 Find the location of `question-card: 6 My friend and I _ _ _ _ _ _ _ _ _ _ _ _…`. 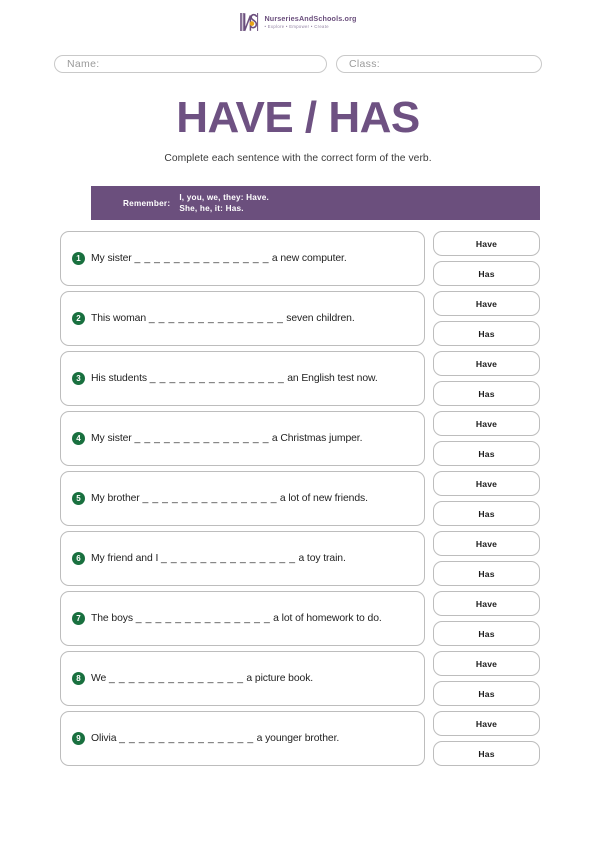

question-card: 6 My friend and I _ _ _ _ _ _ _ _ _ _ _ _… is located at coordinates (242, 558).